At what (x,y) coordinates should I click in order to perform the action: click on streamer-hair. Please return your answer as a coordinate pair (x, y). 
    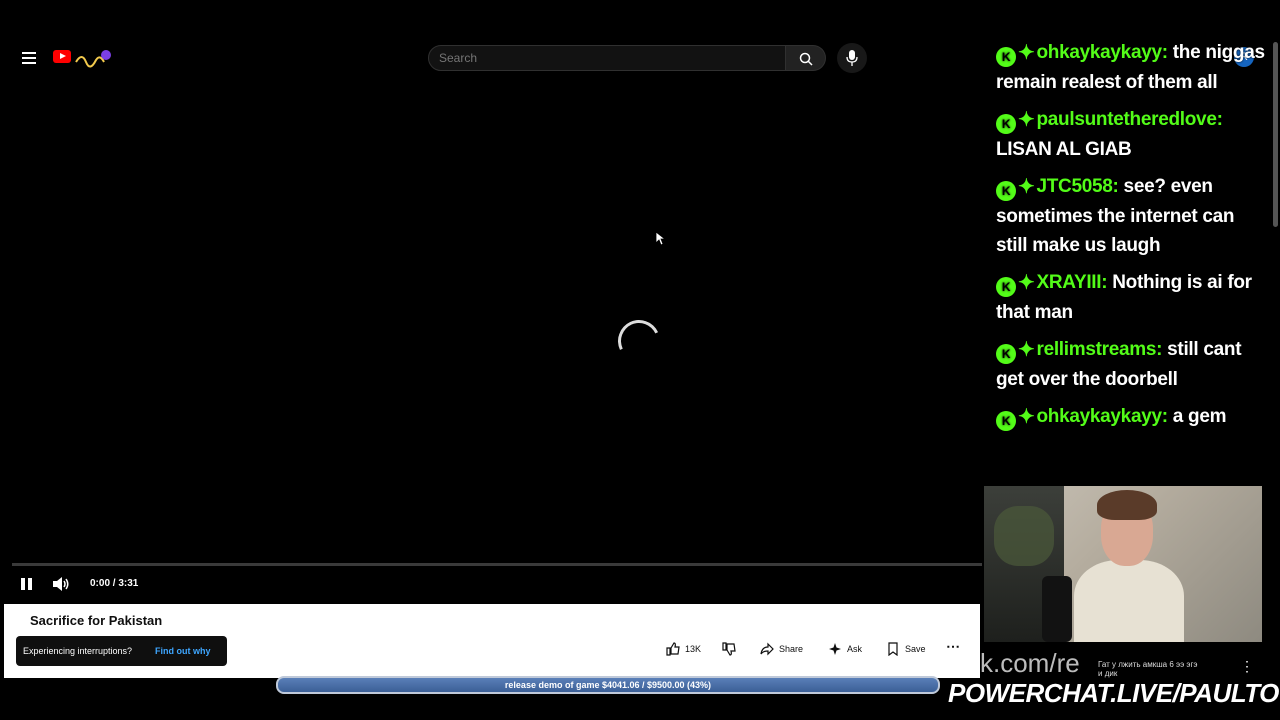
    Looking at the image, I should click on (1127, 505).